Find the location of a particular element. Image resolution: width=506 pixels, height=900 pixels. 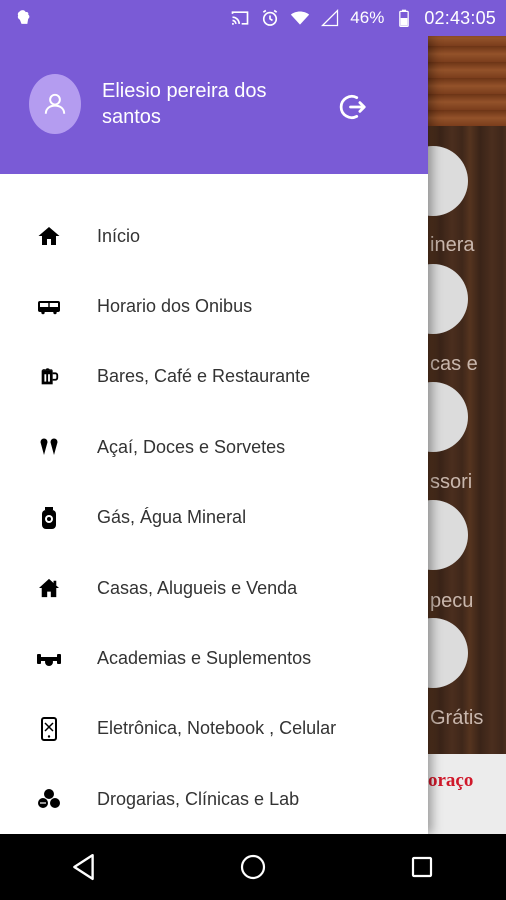

menu-item-academias: Academias e Suplementos is located at coordinates (214, 658).